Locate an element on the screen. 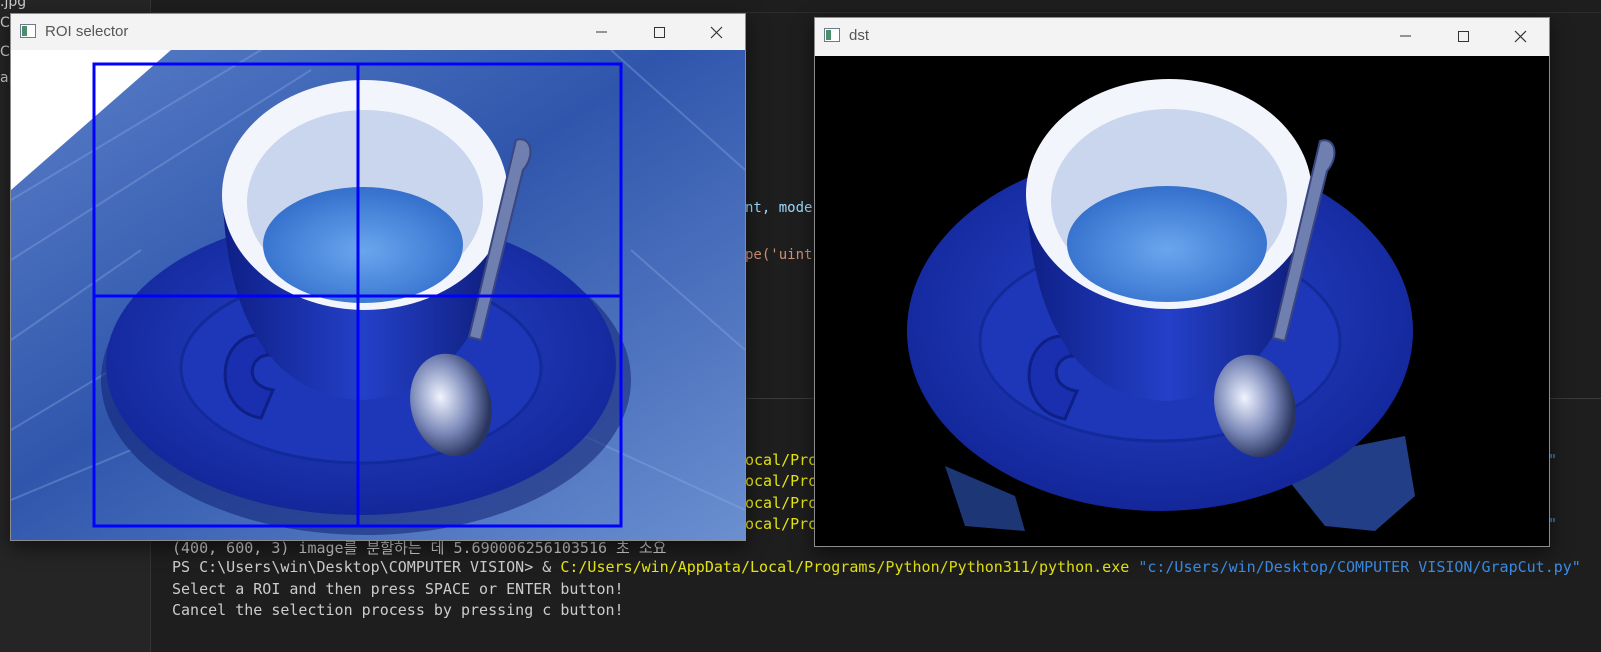 The height and width of the screenshot is (652, 1601). explorer-item: .jpg is located at coordinates (13, 5).